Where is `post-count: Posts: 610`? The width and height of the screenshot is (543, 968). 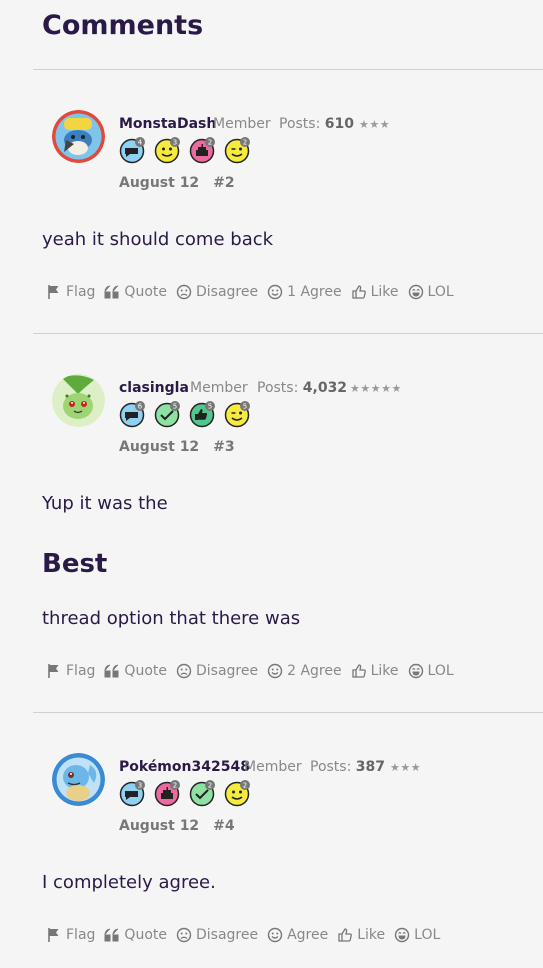 post-count: Posts: 610 is located at coordinates (316, 124).